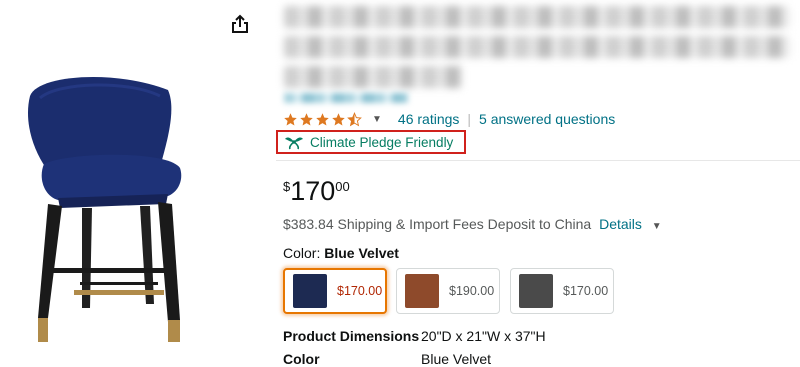 This screenshot has width=800, height=367. I want to click on ratings-link: 46 ratings, so click(428, 119).